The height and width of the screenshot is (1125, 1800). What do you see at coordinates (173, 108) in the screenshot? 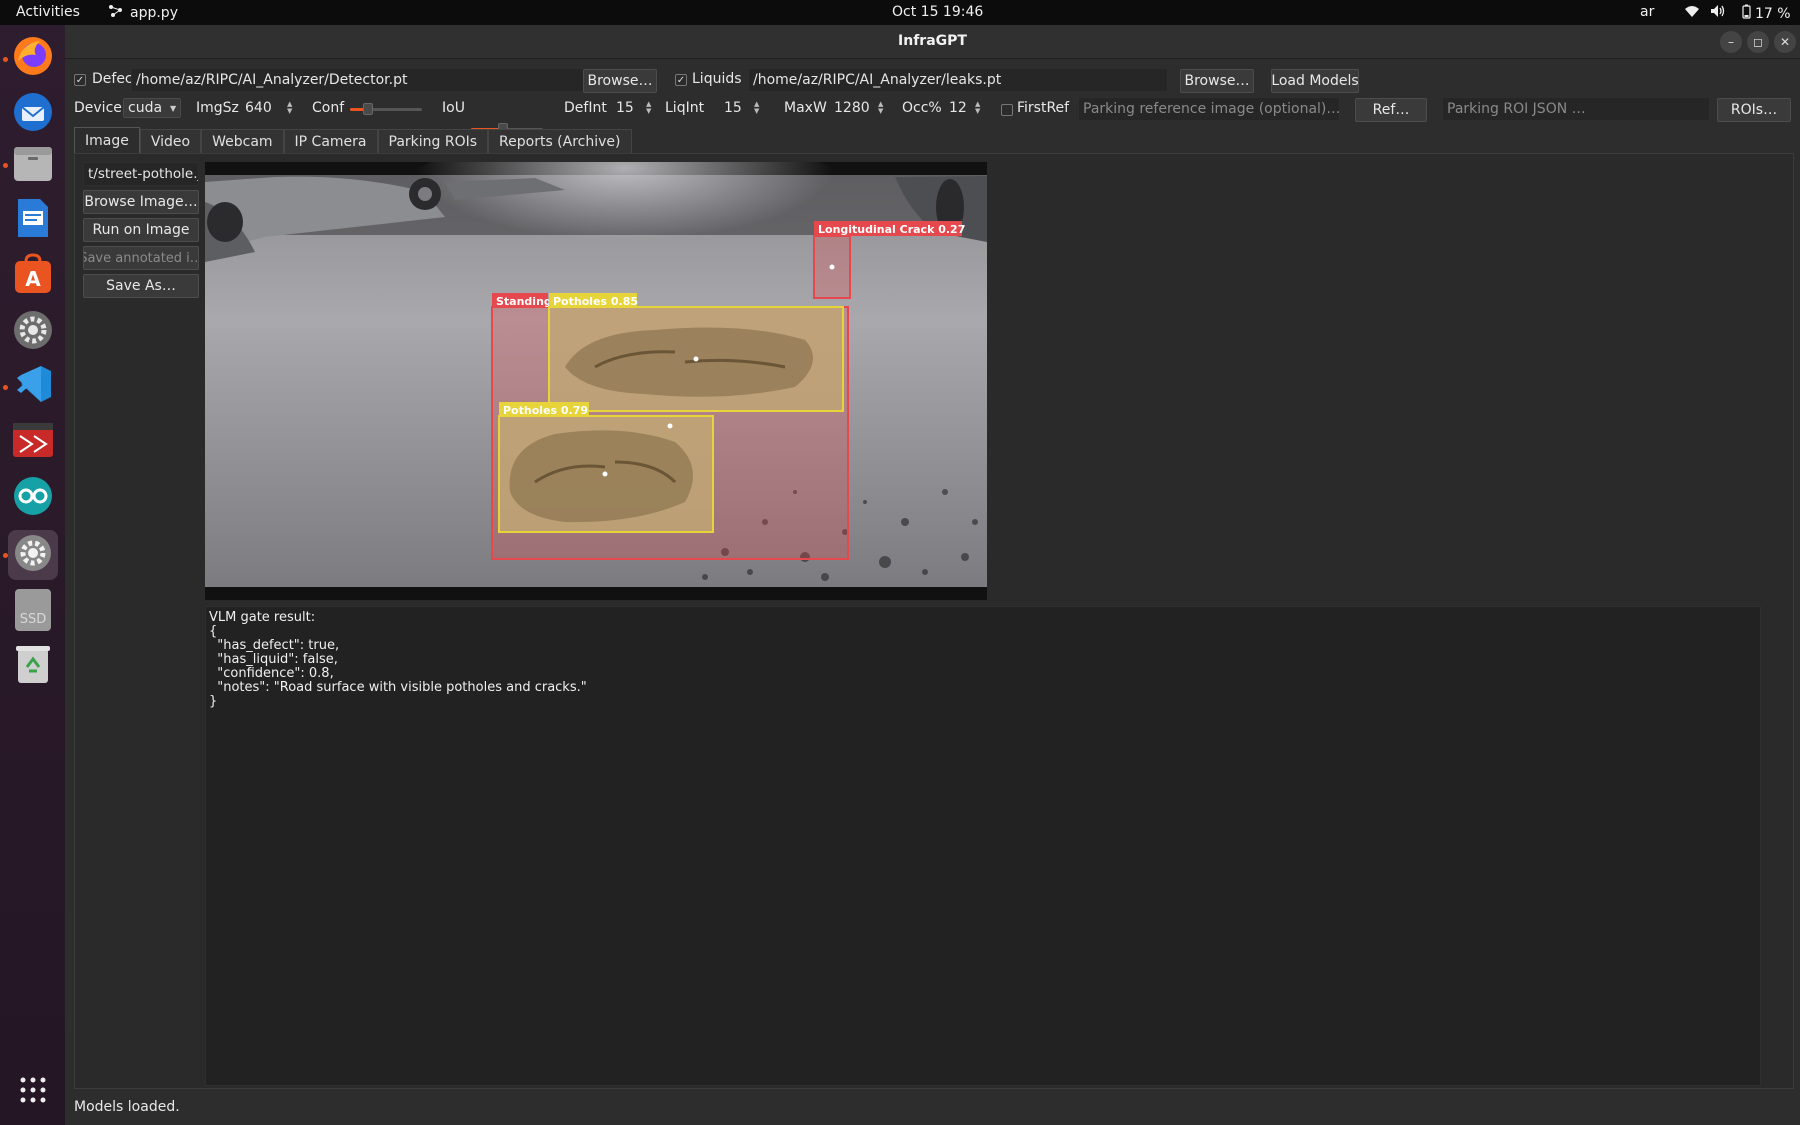
I see `chevron-down-icon: ▼` at bounding box center [173, 108].